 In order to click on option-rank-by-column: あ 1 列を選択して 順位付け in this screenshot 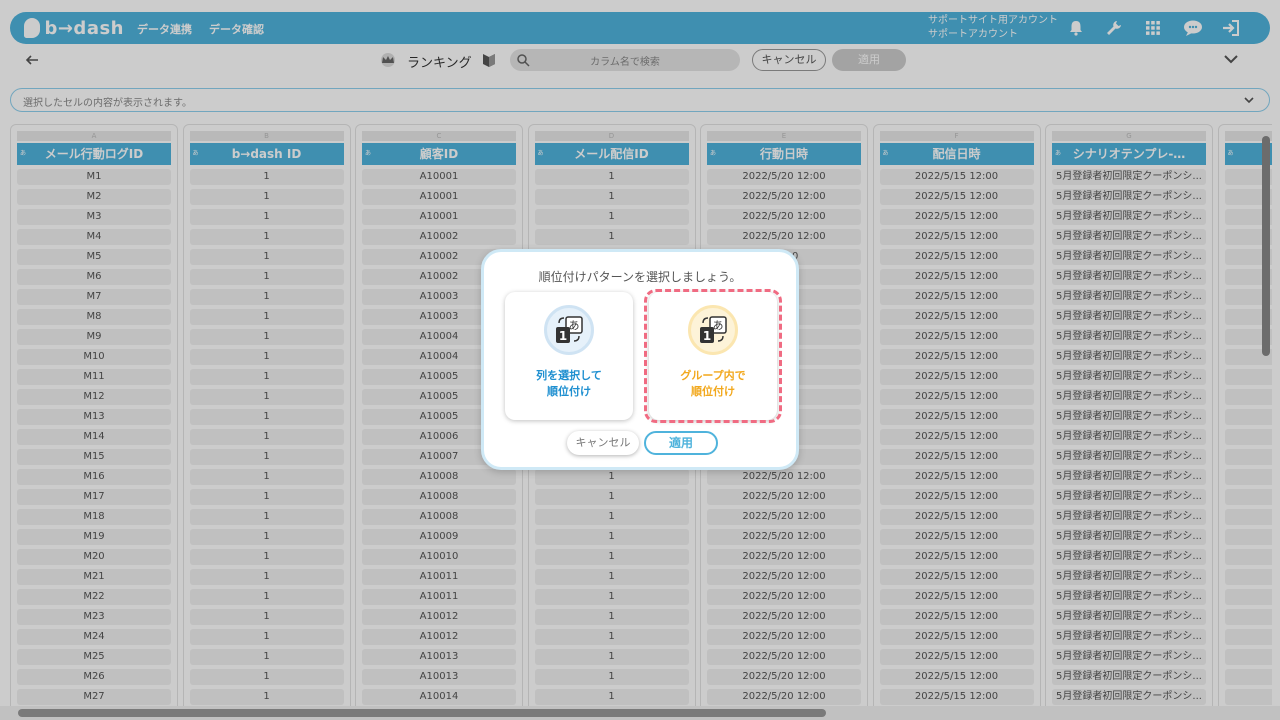, I will do `click(569, 356)`.